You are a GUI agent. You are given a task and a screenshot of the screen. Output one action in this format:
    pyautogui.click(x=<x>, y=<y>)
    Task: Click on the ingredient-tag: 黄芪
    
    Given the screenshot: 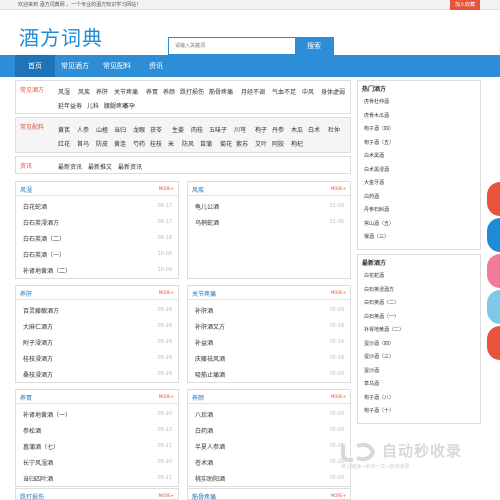 What is the action you would take?
    pyautogui.click(x=64, y=129)
    